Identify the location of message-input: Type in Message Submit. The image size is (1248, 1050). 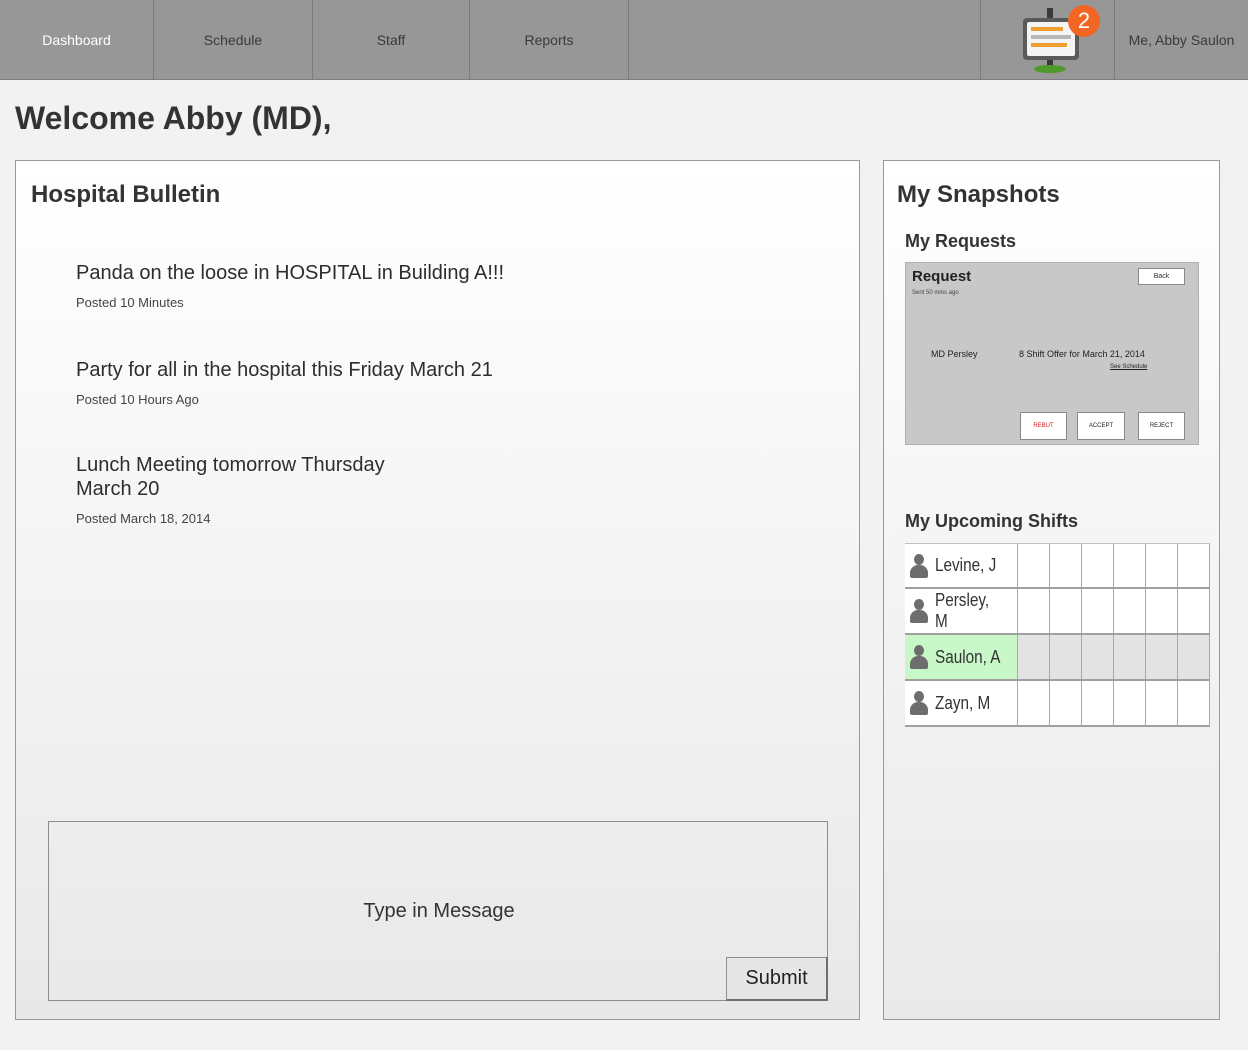
(438, 911).